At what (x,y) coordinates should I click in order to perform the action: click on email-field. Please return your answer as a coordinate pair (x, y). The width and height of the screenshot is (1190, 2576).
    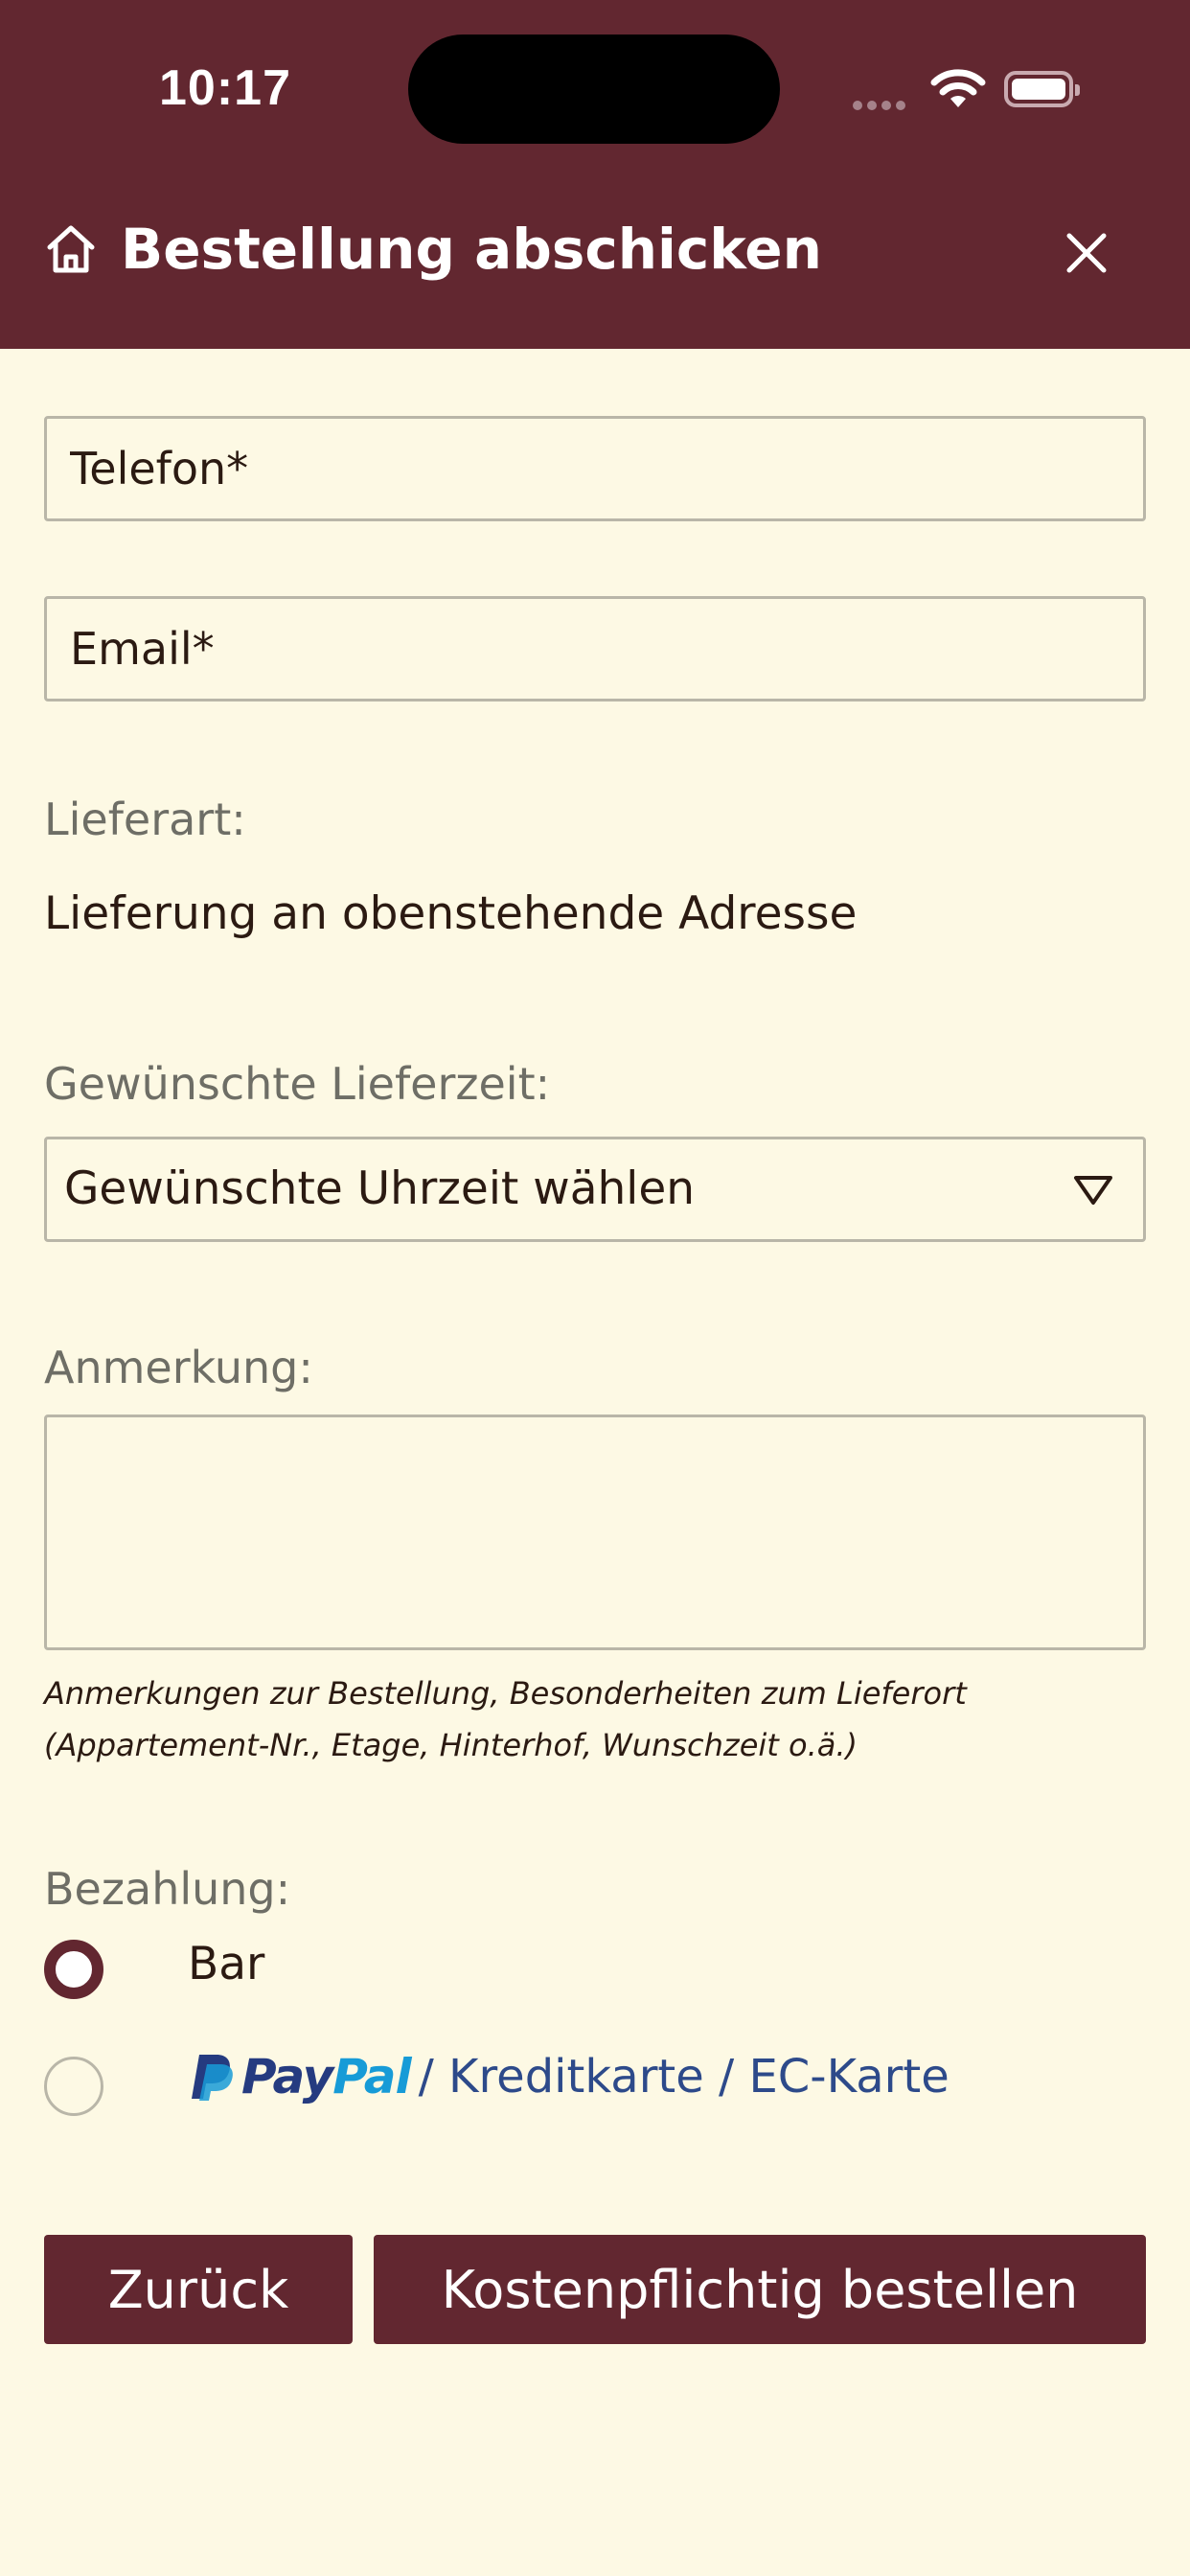
    Looking at the image, I should click on (595, 649).